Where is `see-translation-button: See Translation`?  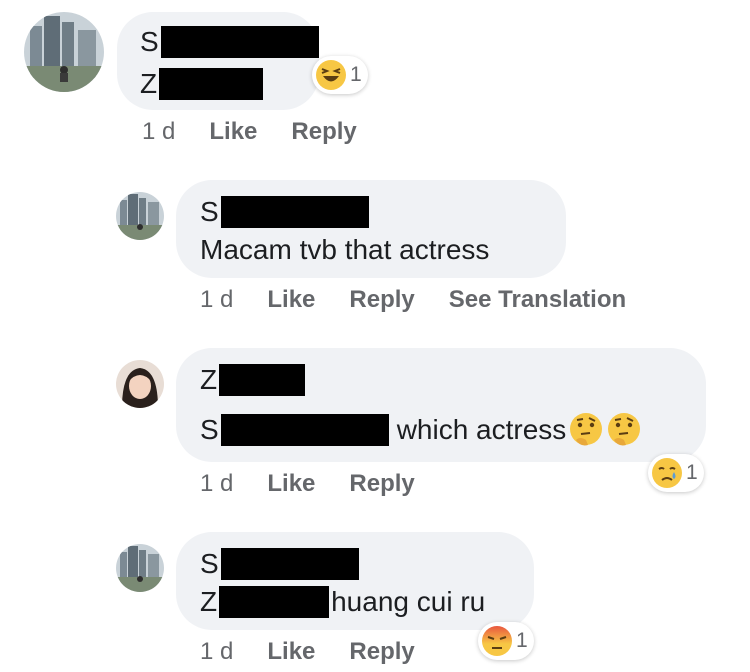
see-translation-button: See Translation is located at coordinates (537, 300).